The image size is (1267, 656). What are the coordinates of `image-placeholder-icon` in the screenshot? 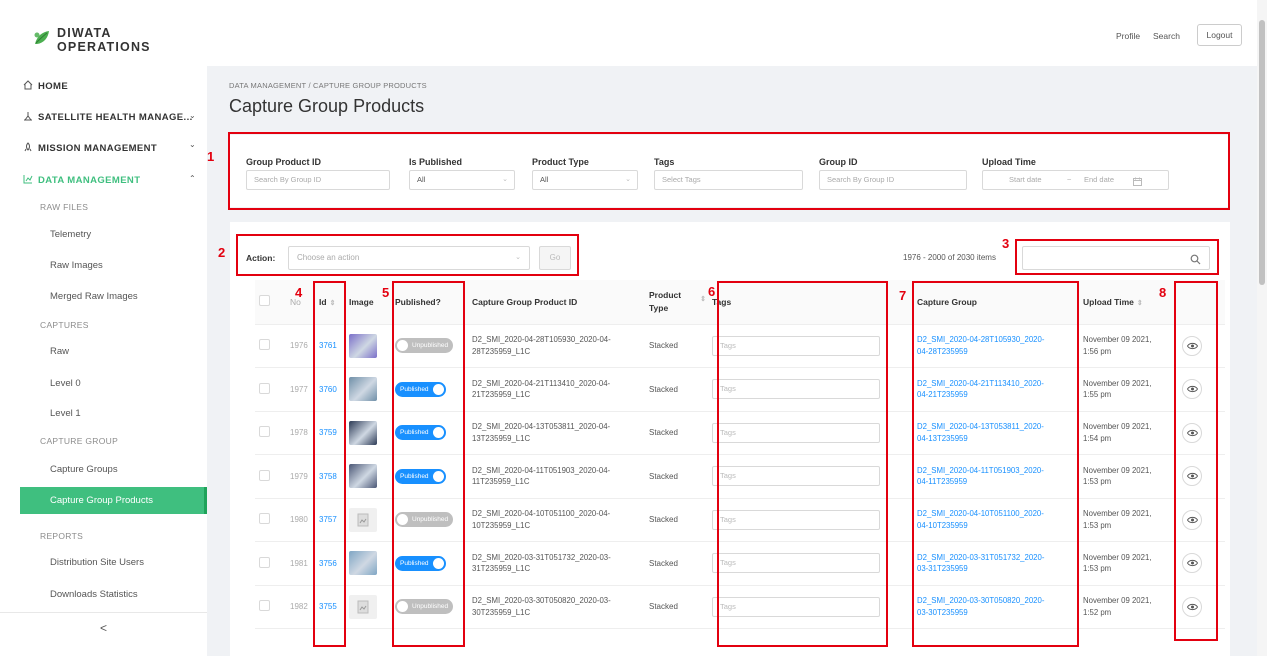 It's located at (363, 606).